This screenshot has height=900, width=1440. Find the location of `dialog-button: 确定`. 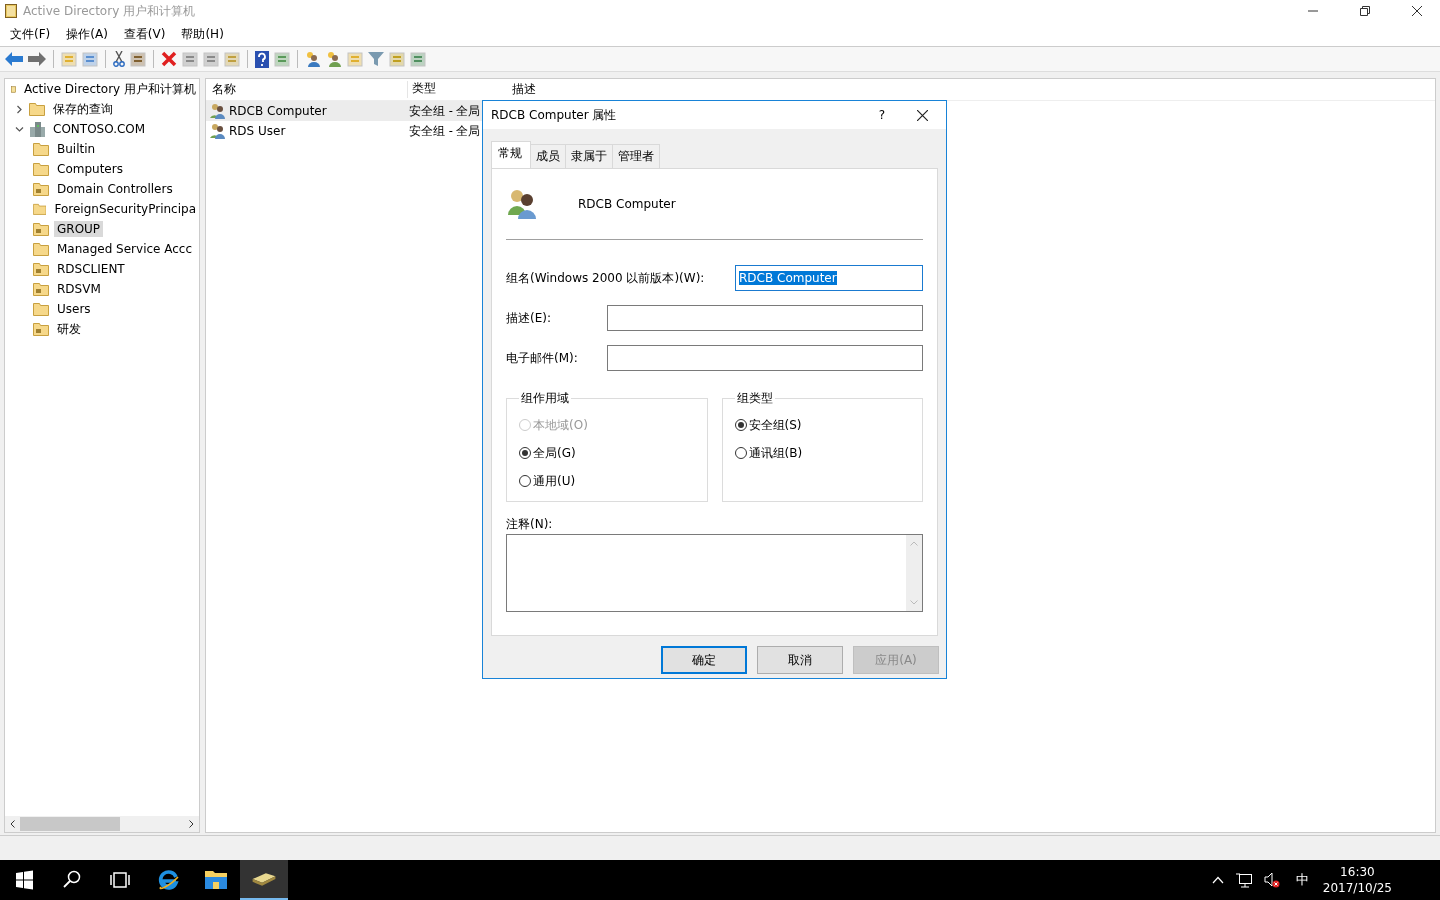

dialog-button: 确定 is located at coordinates (704, 660).